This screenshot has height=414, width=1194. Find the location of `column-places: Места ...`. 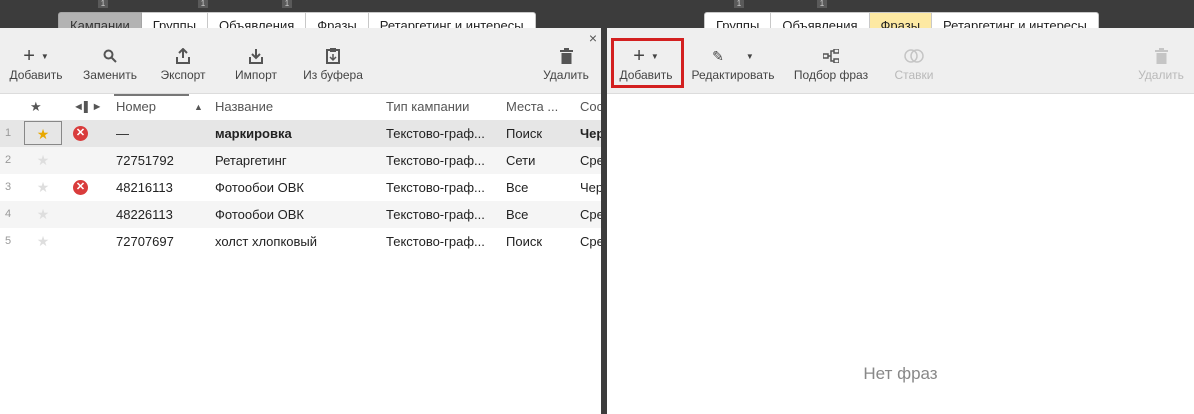

column-places: Места ... is located at coordinates (532, 106).